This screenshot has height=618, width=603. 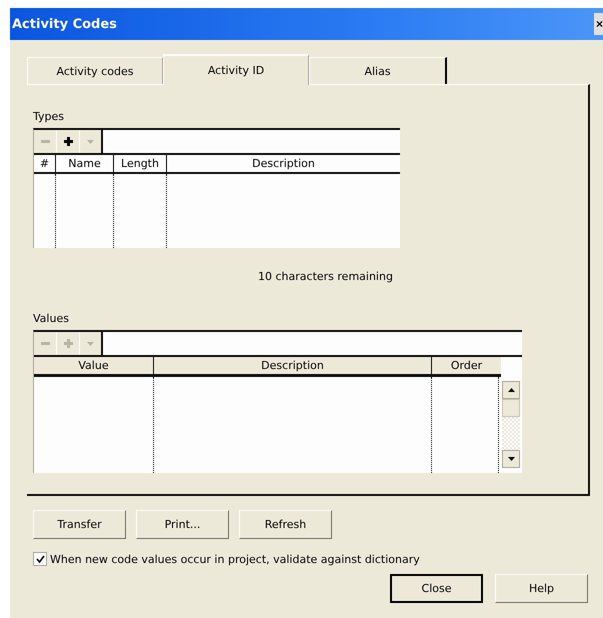 What do you see at coordinates (235, 559) in the screenshot?
I see `checkbox-label: When new code values occur in project, validate against dictionary` at bounding box center [235, 559].